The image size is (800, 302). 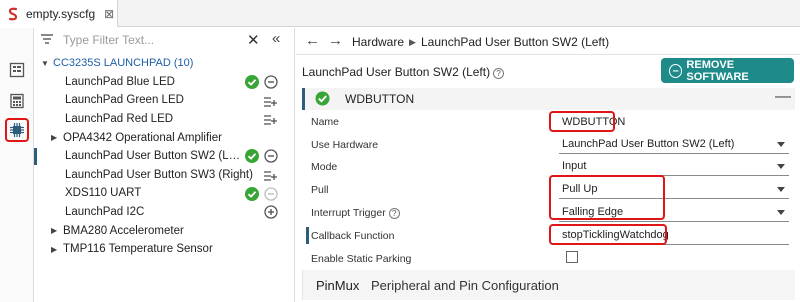 I want to click on tree-item-label: LaunchPad Blue LED, so click(x=120, y=81).